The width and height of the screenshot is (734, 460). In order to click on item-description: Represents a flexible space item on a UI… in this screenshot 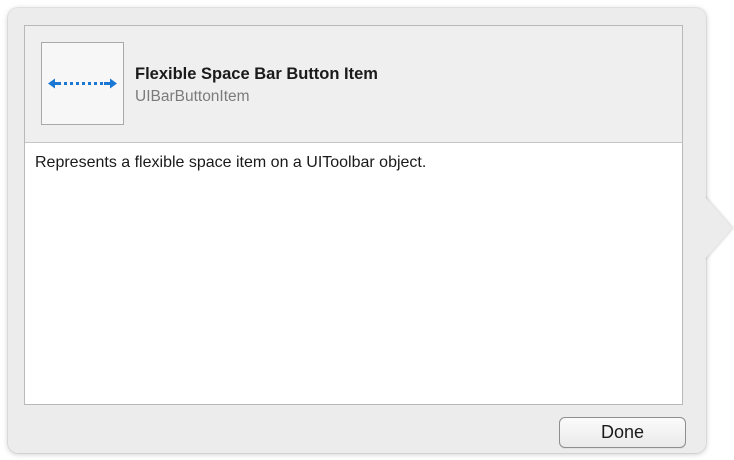, I will do `click(231, 162)`.